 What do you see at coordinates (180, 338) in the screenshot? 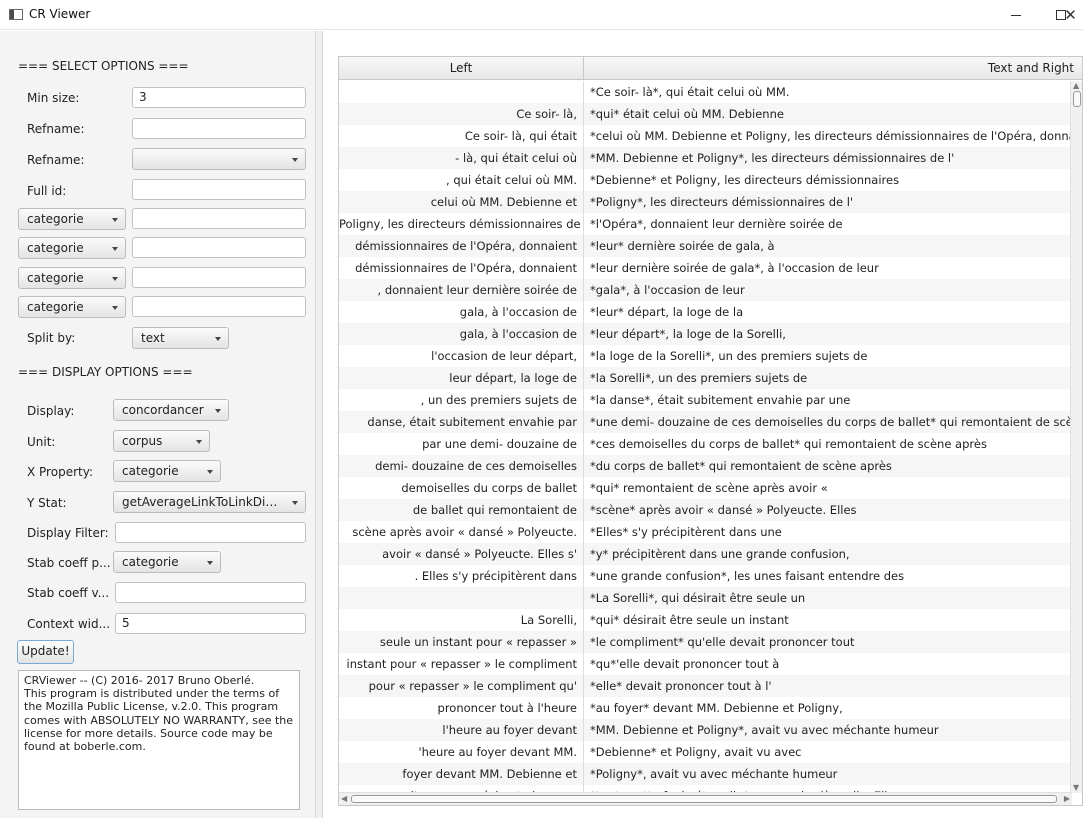
I see `split-by-combo: text` at bounding box center [180, 338].